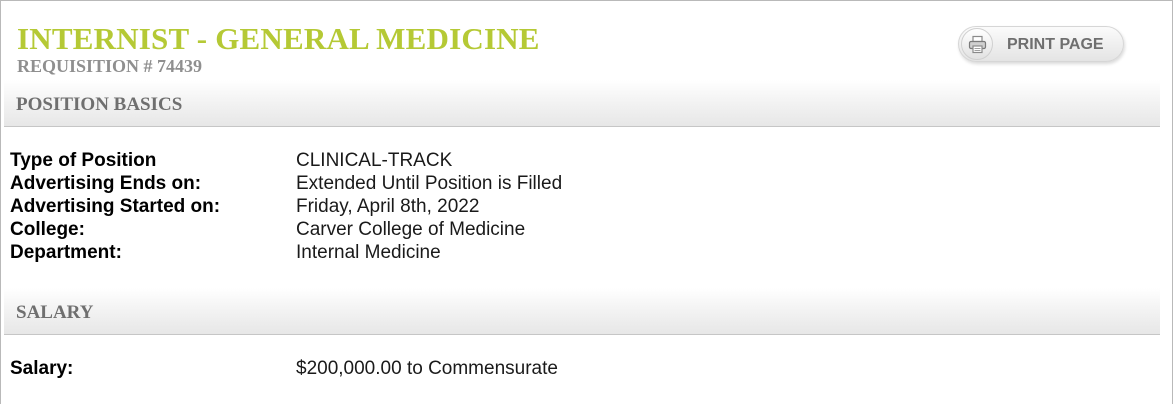  Describe the element at coordinates (278, 38) in the screenshot. I see `page-title: INTERNIST - GENERAL MEDICINE` at that location.